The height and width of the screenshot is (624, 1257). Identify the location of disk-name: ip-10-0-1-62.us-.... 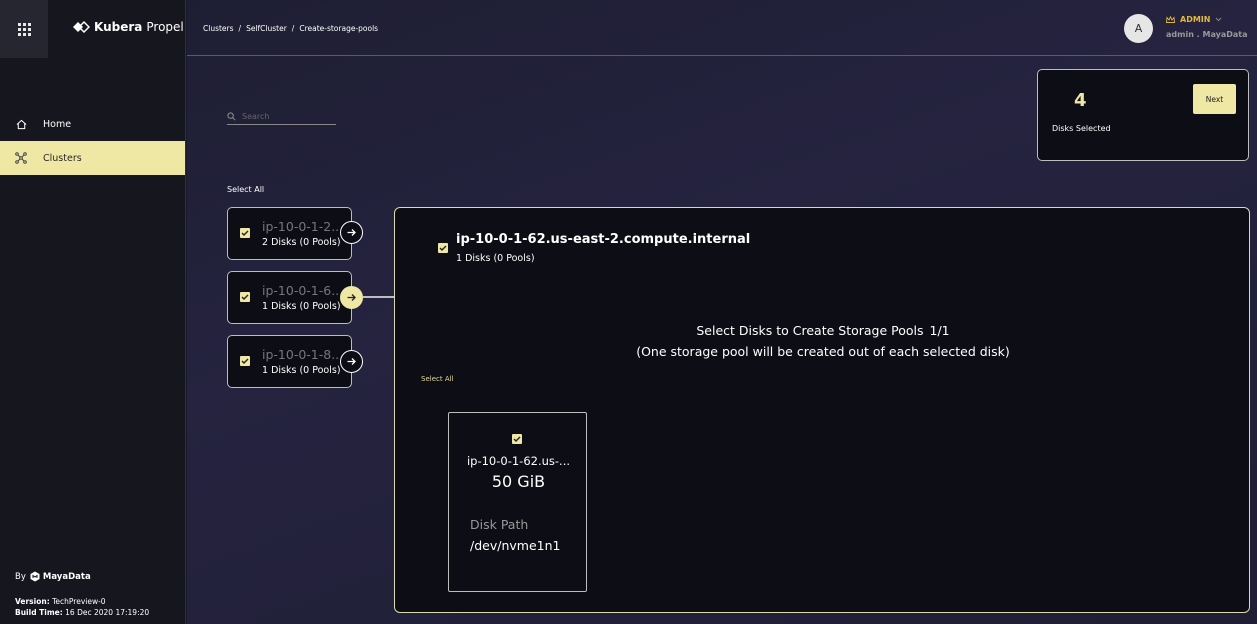
(518, 461).